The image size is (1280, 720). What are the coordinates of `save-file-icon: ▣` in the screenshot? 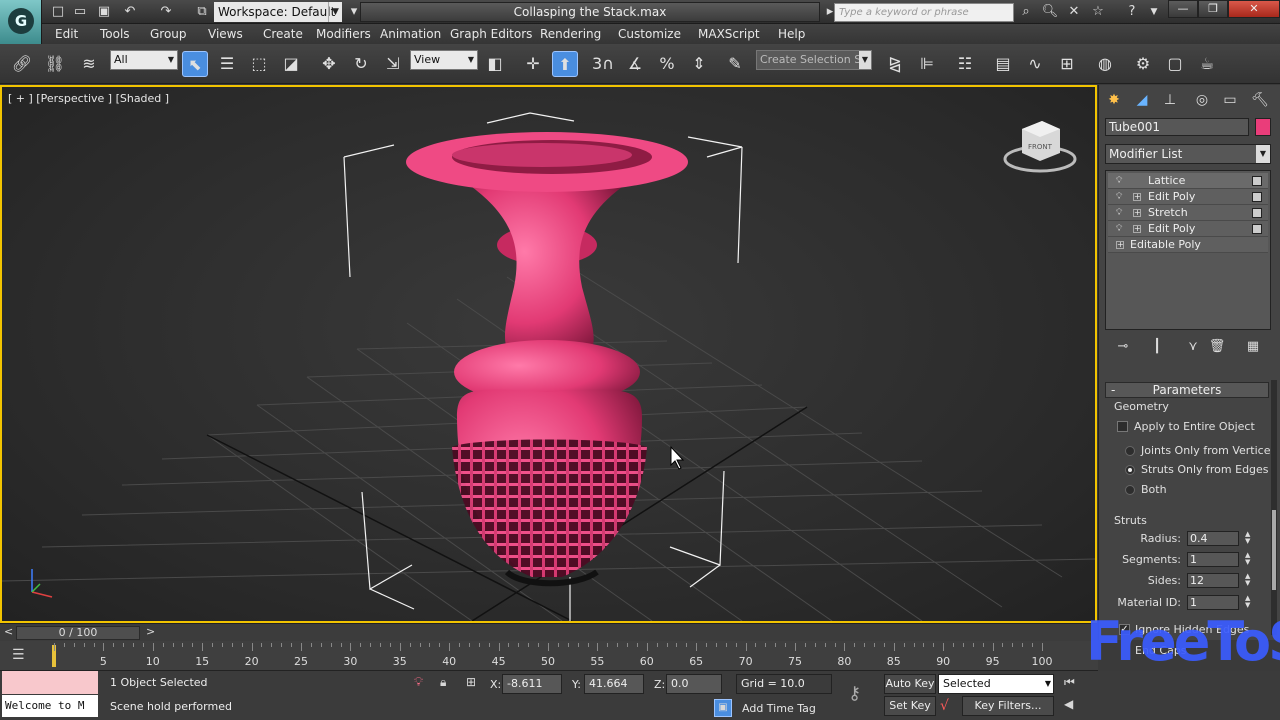 It's located at (104, 12).